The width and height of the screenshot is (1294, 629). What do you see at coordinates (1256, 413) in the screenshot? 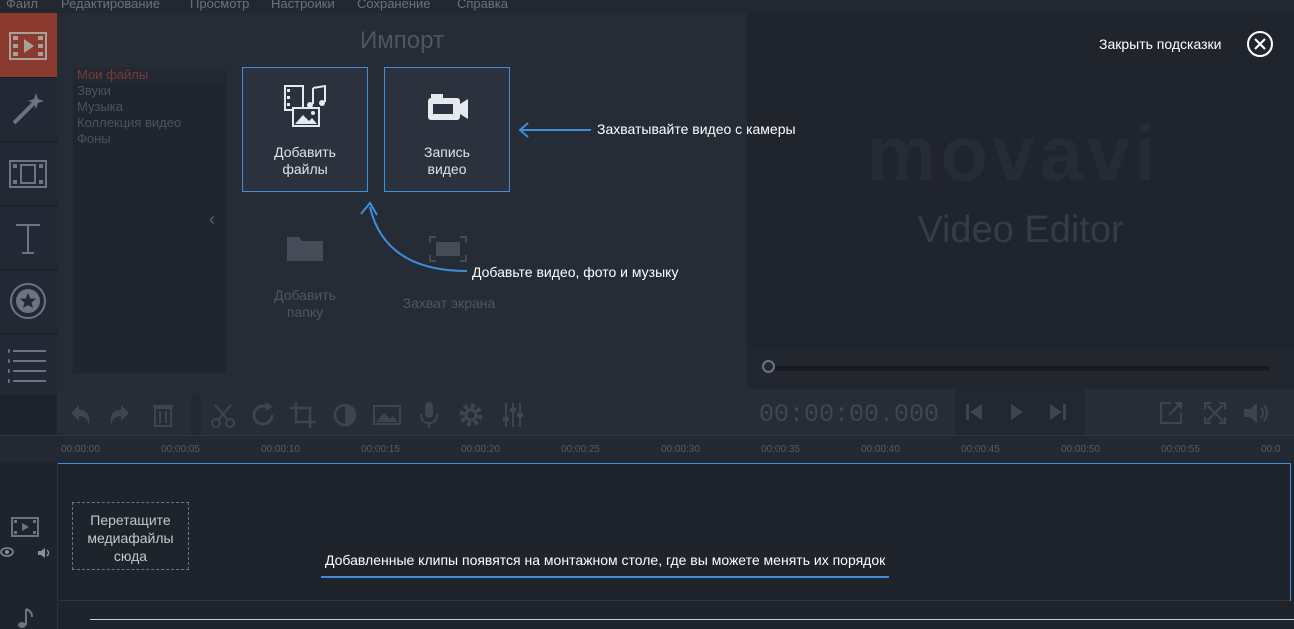
I see `volume-icon` at bounding box center [1256, 413].